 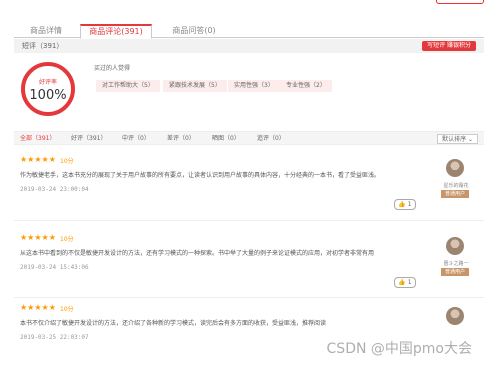 I want to click on impression-tag: 对工作帮助大（5）, so click(x=128, y=86).